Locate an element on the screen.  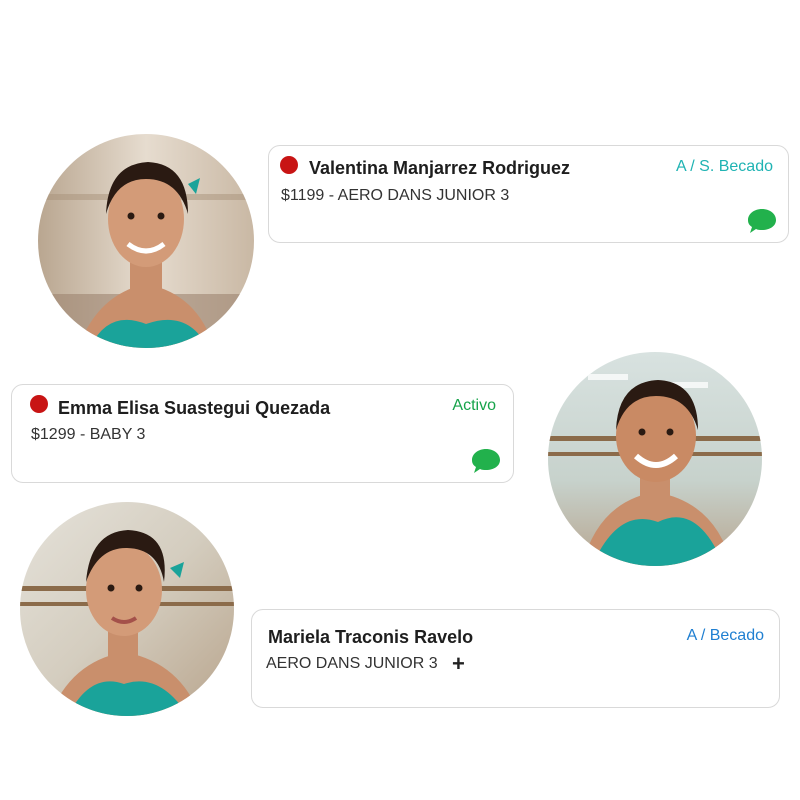
student-photo-mariela is located at coordinates (127, 609).